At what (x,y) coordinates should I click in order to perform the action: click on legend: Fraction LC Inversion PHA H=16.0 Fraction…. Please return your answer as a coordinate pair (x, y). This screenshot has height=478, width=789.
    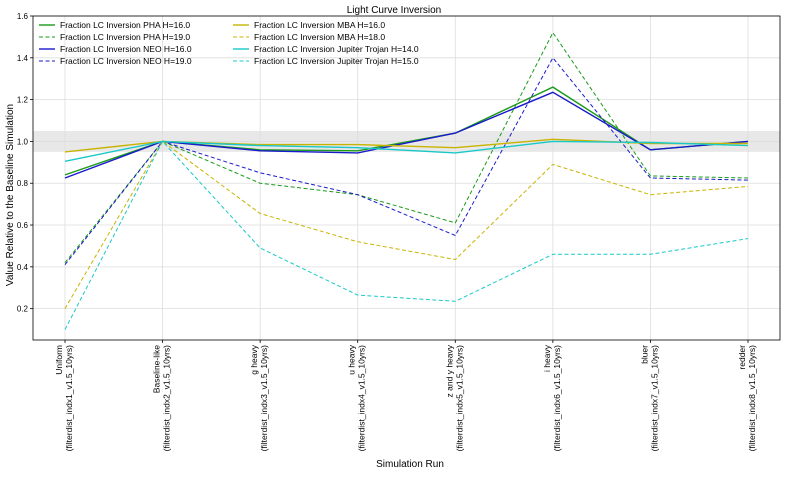
    Looking at the image, I should click on (229, 43).